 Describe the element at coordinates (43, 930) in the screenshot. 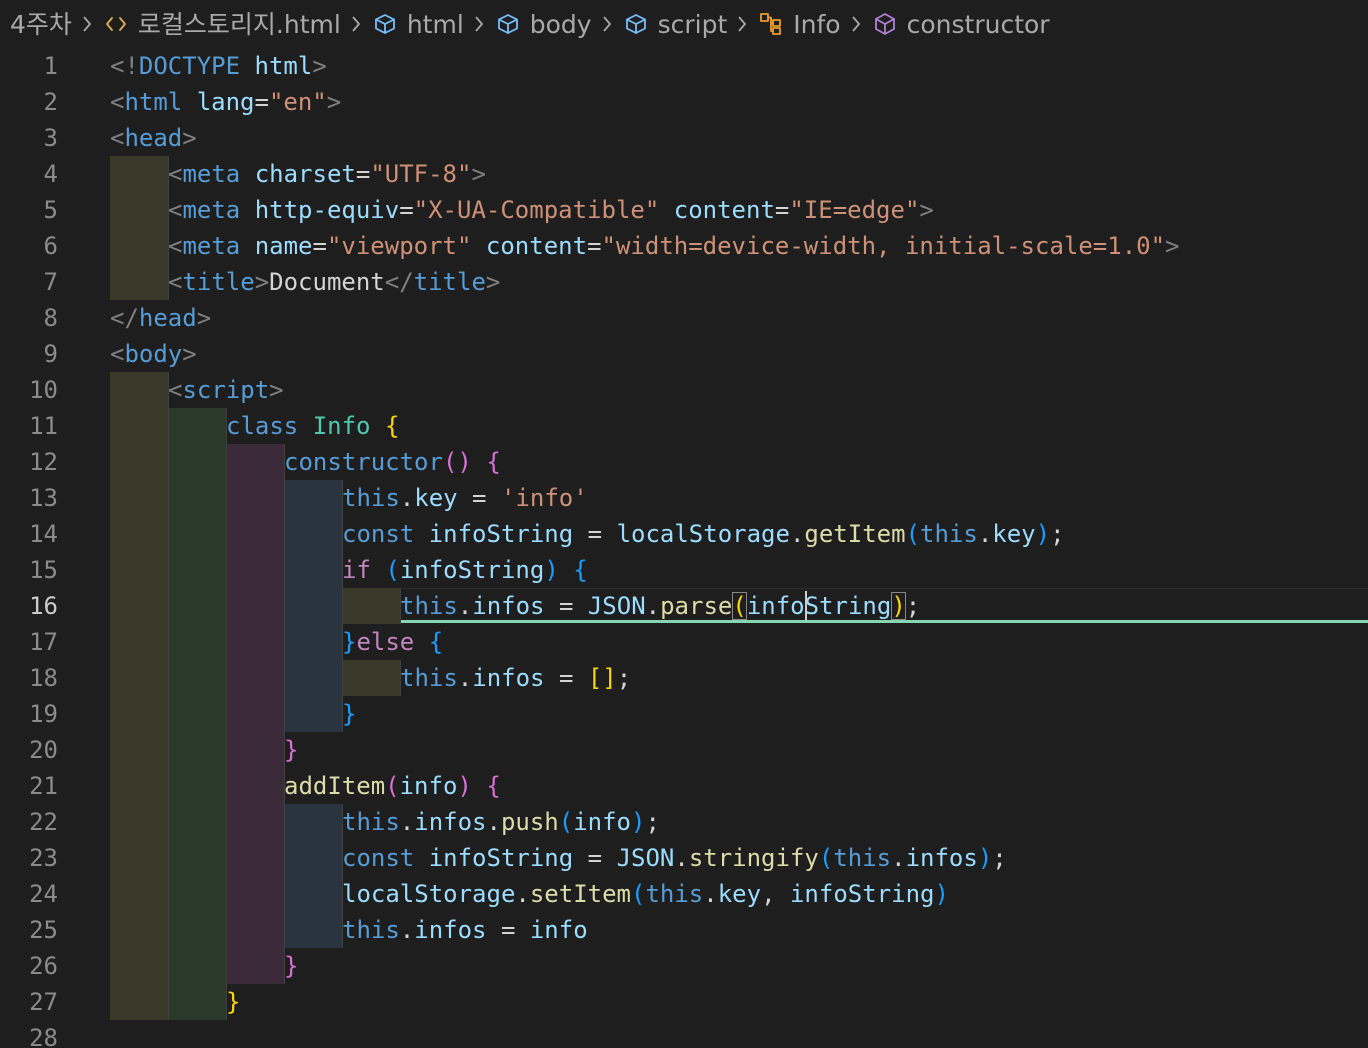

I see `line-number: 25` at that location.